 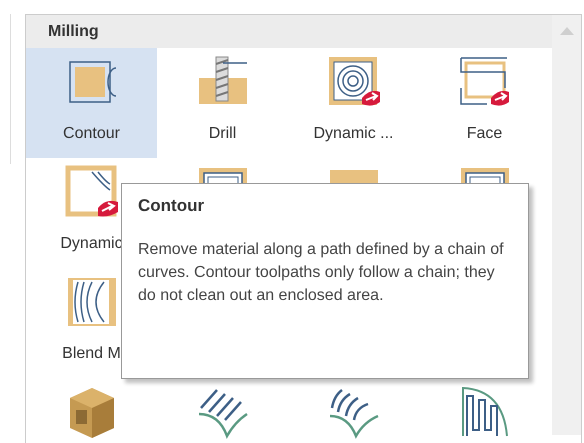 I want to click on tile-label: Dynamic, so click(x=91, y=244).